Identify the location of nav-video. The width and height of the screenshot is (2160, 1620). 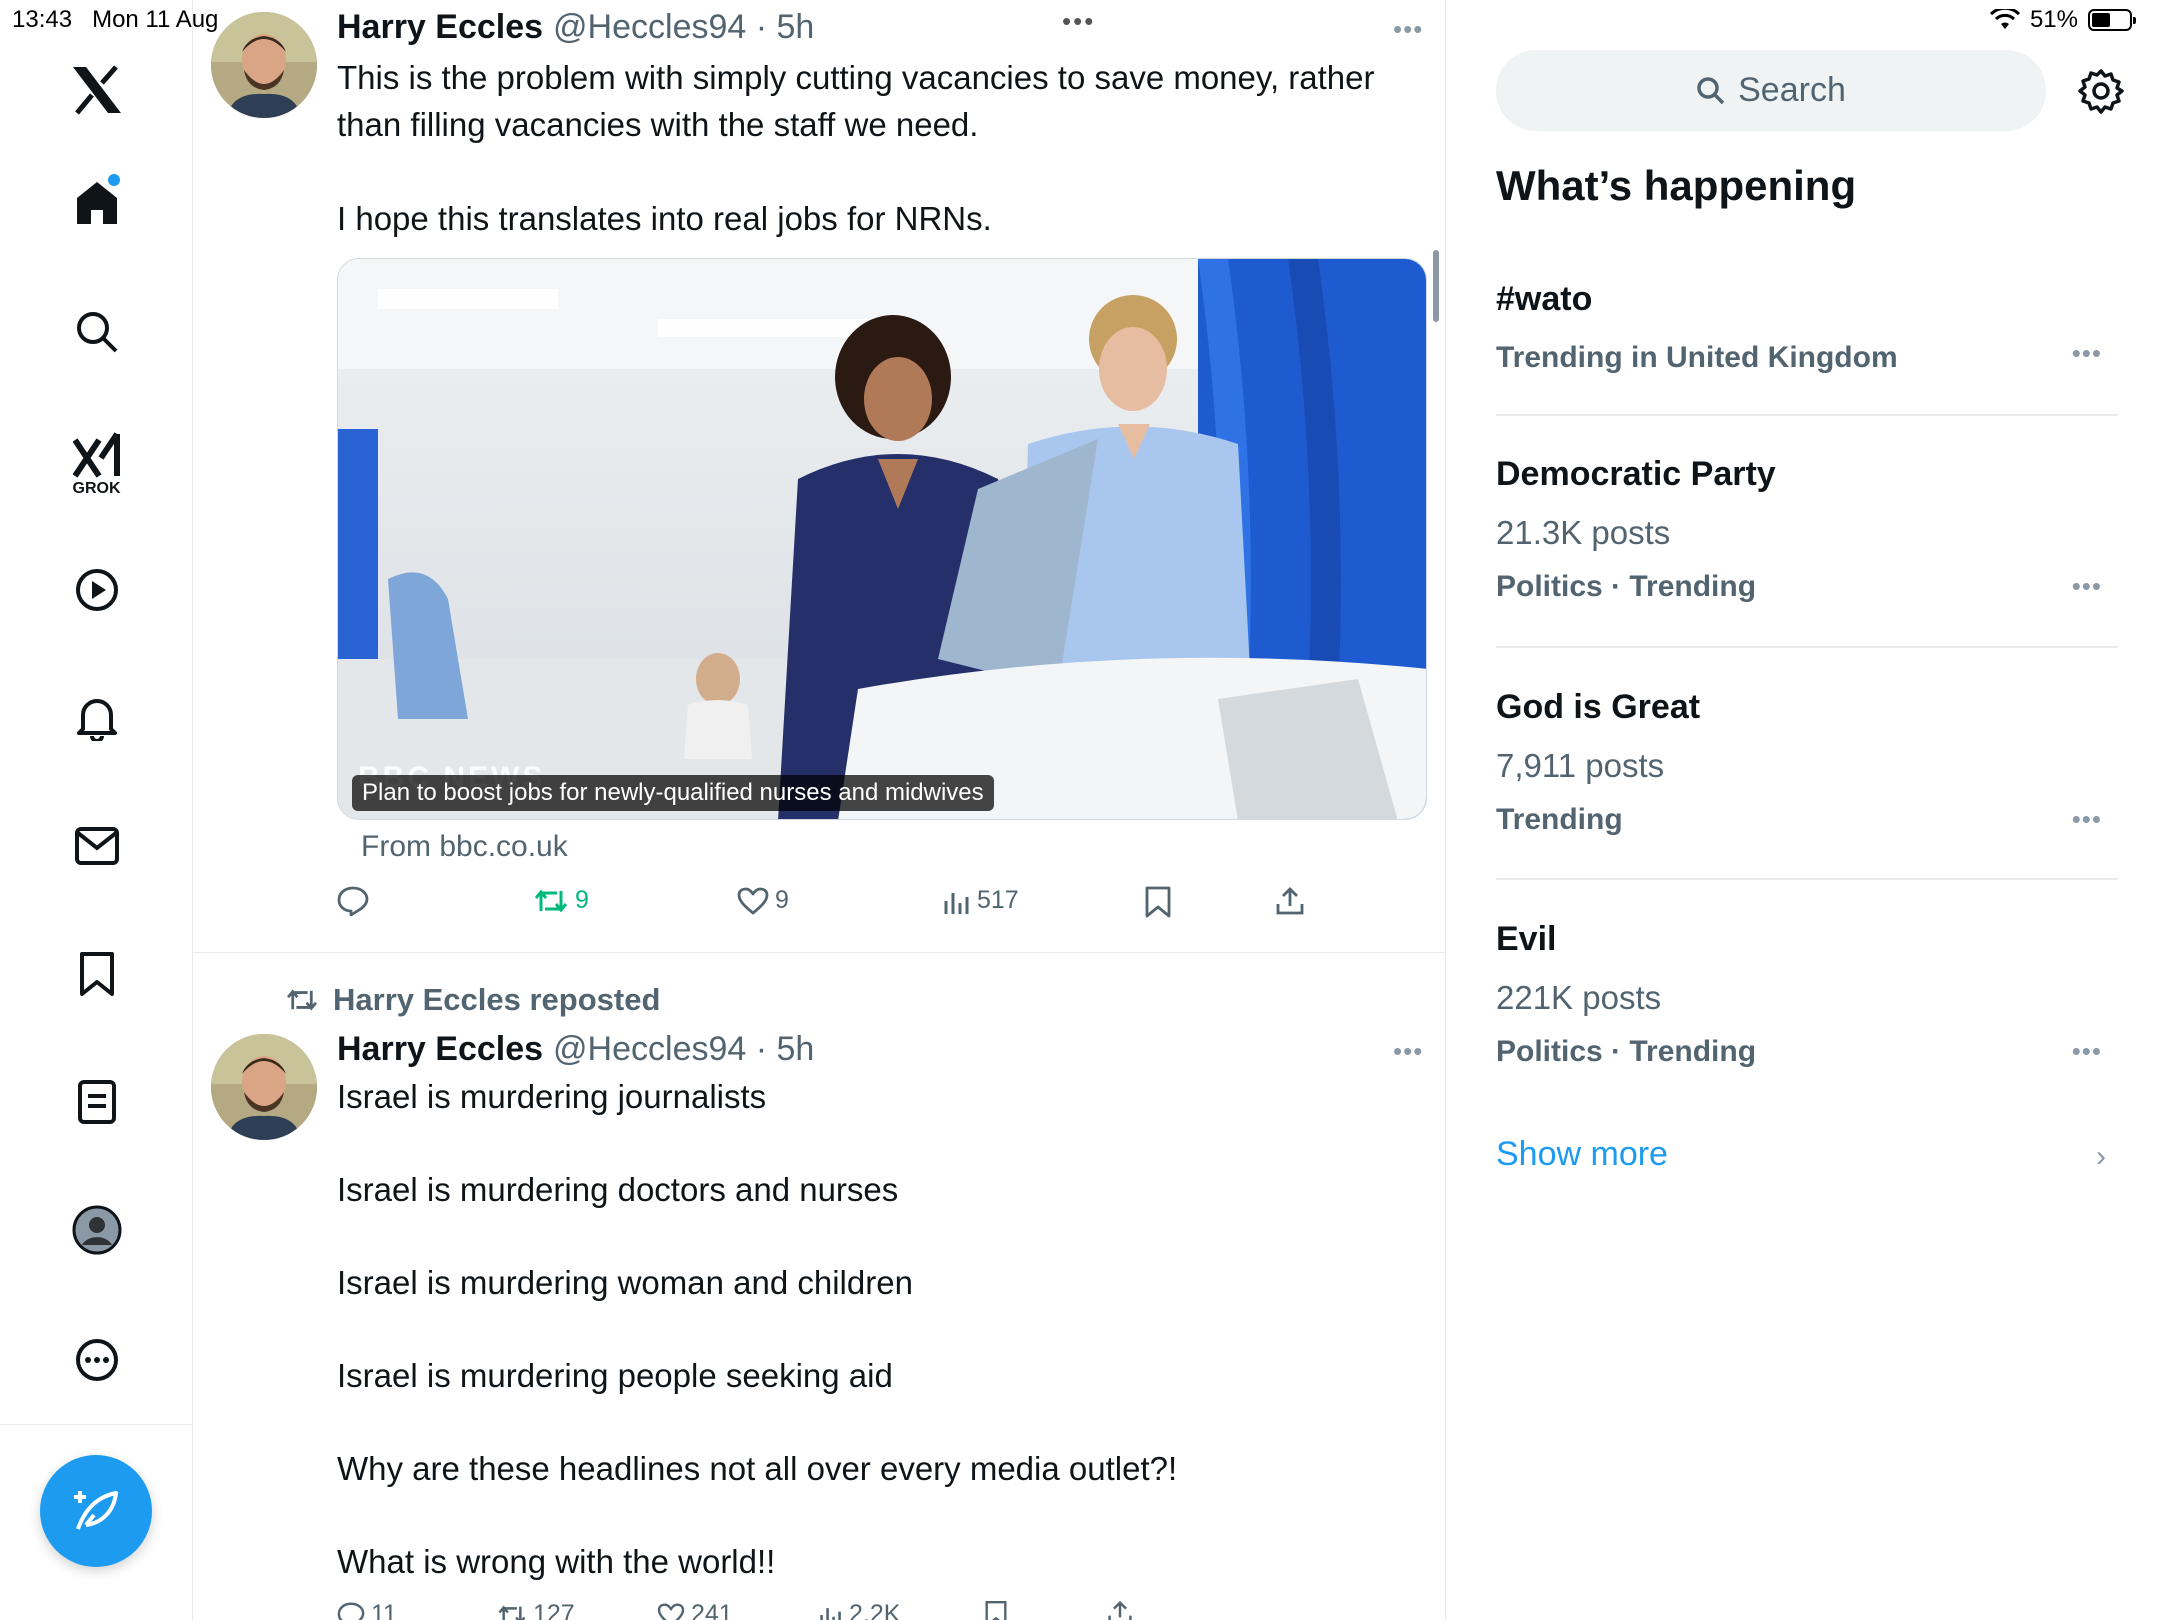
(96, 590).